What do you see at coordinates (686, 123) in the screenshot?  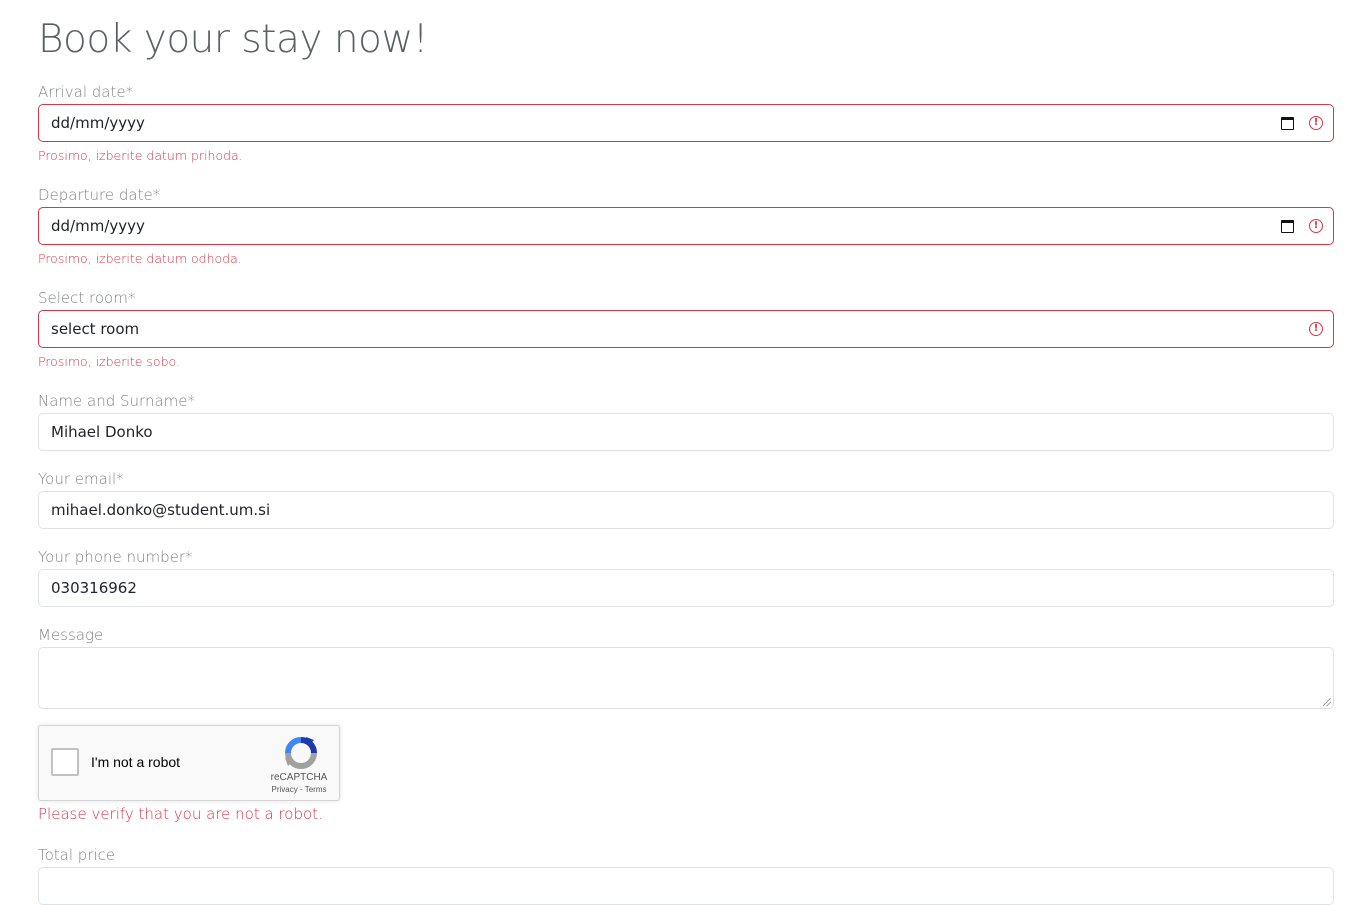 I see `arrival-date-input: dd/mm/yyyy !` at bounding box center [686, 123].